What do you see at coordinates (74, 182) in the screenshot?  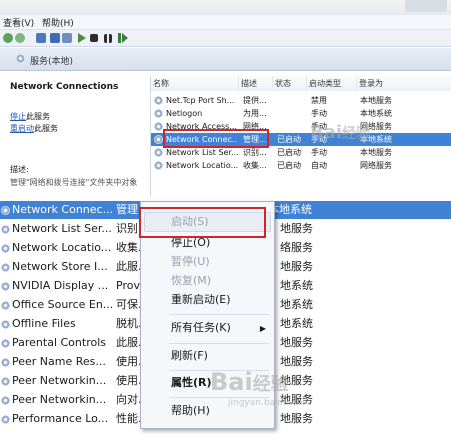 I see `description-text: 管理"网络和拨号连接"文件夹中对象` at bounding box center [74, 182].